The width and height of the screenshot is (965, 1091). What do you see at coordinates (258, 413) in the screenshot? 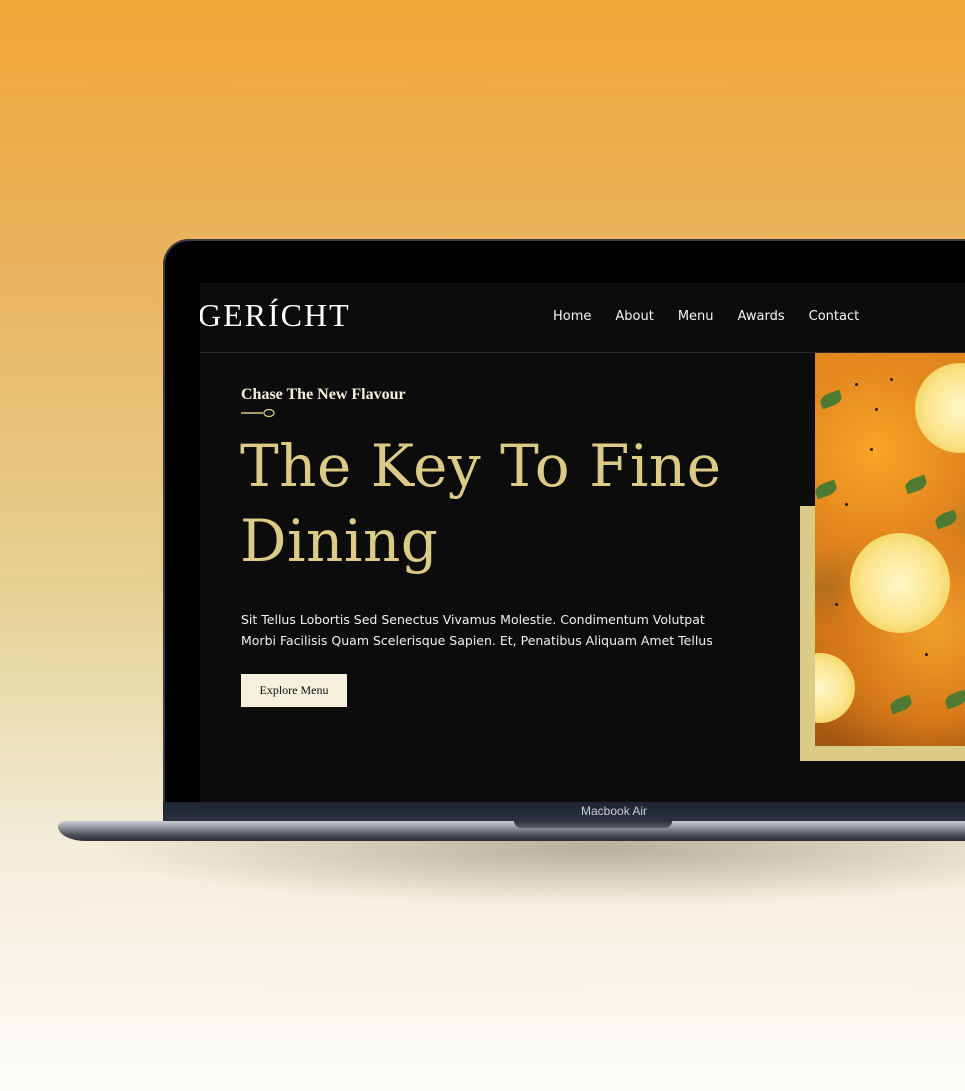
I see `spoon-icon` at bounding box center [258, 413].